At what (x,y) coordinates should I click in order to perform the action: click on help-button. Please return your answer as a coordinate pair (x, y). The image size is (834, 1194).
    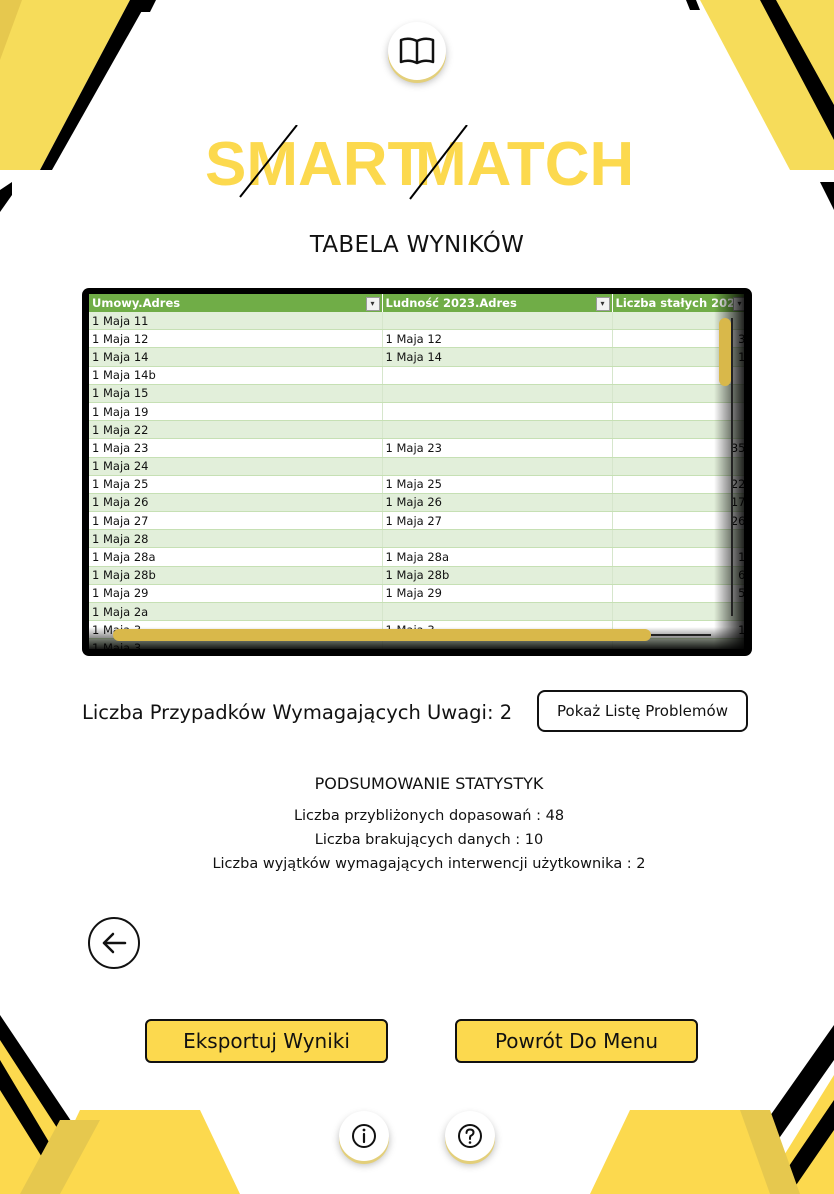
    Looking at the image, I should click on (470, 1136).